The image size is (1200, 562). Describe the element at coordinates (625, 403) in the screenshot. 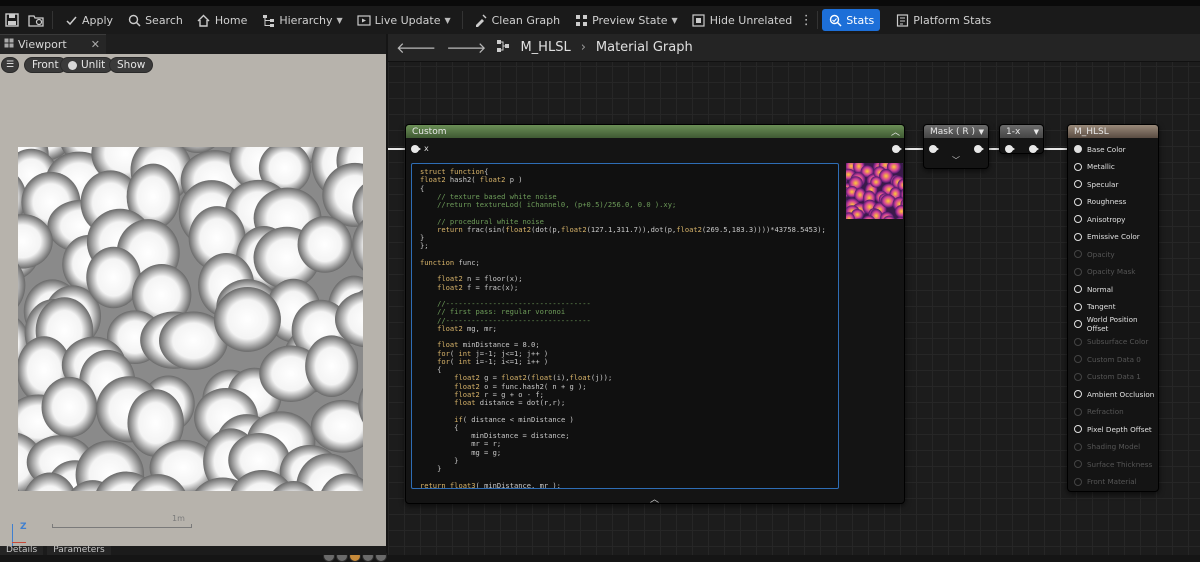

I see `code-line: float distance = dot(r,r);` at that location.